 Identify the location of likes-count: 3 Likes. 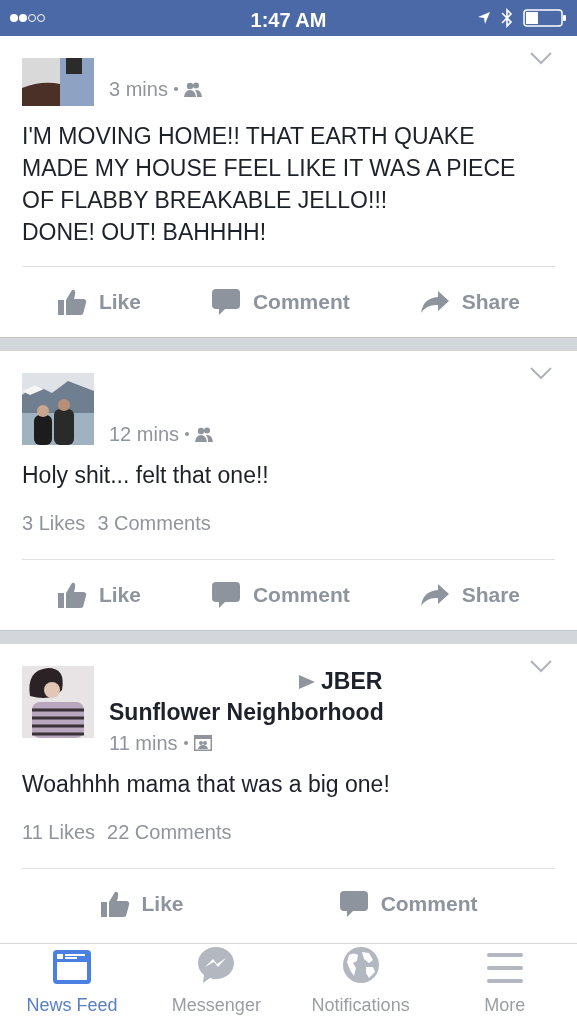
(54, 523).